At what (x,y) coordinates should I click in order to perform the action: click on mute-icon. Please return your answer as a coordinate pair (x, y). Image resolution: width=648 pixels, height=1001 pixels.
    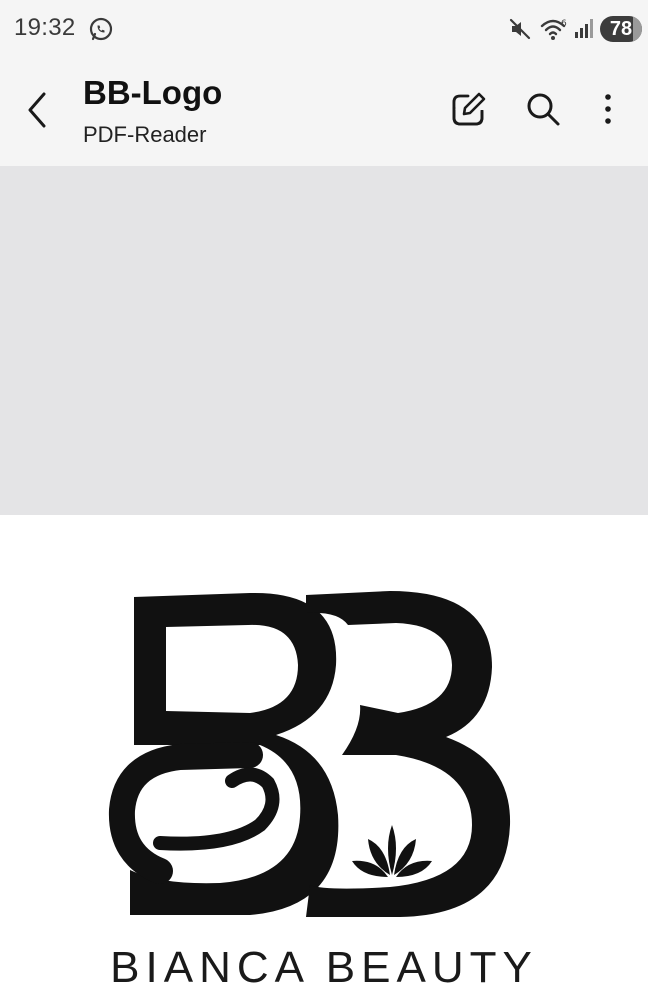
    Looking at the image, I should click on (520, 29).